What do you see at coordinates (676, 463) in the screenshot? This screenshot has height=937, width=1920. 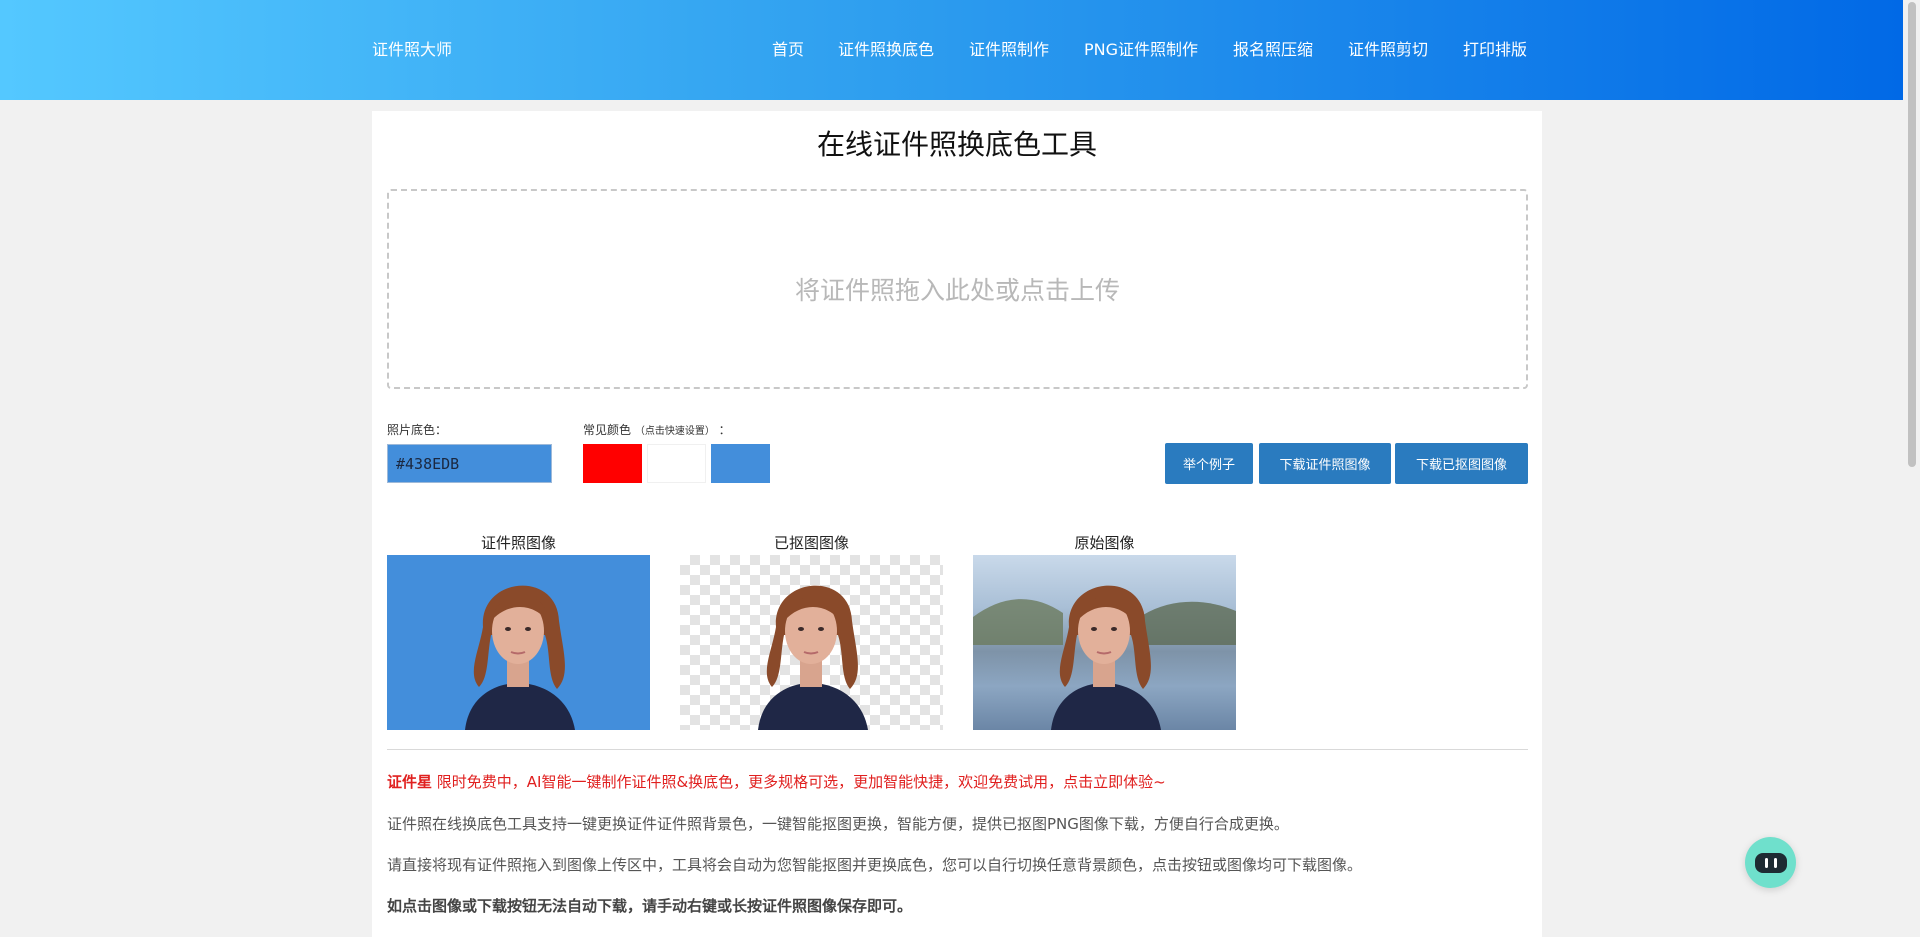 I see `swatch-white` at bounding box center [676, 463].